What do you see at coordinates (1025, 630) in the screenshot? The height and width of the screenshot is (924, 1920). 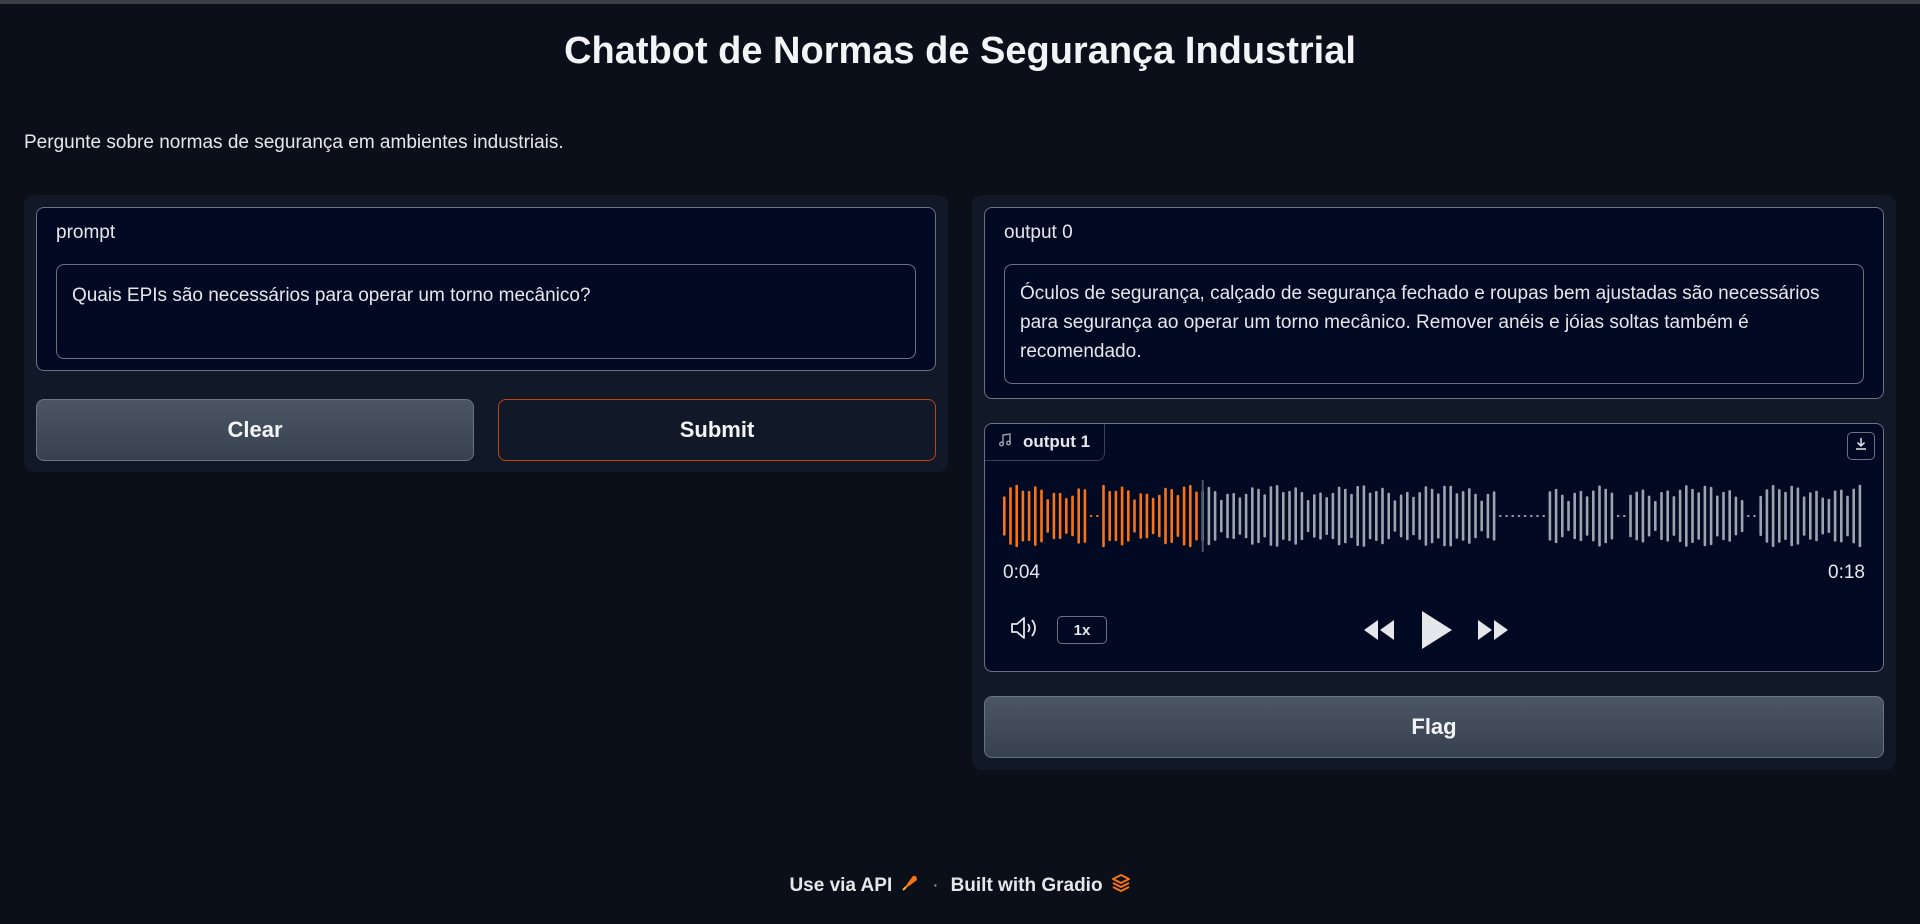 I see `volume-button` at bounding box center [1025, 630].